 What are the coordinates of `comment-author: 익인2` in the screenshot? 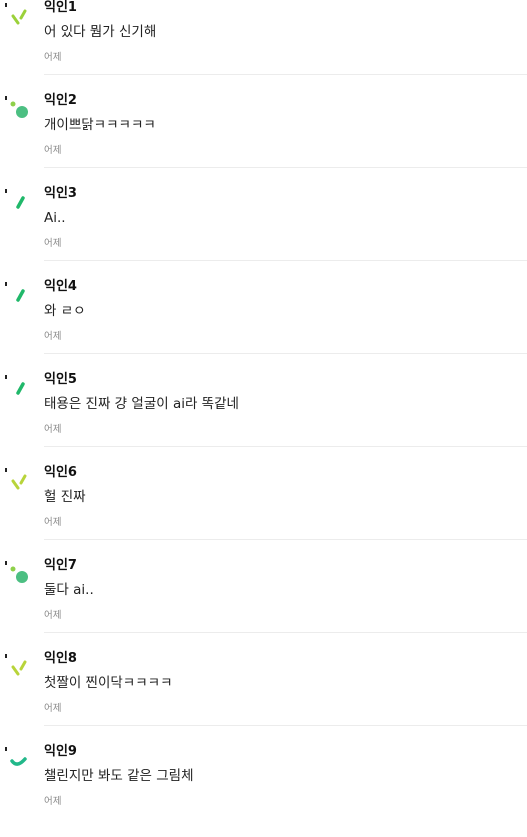 It's located at (60, 100).